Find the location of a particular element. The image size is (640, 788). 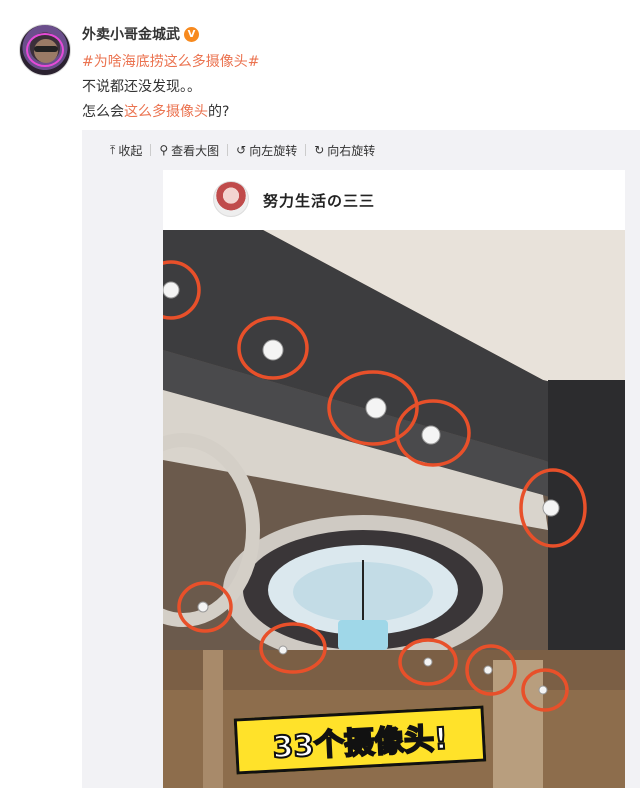

rotate-left-label: 向左旋转 is located at coordinates (273, 150).